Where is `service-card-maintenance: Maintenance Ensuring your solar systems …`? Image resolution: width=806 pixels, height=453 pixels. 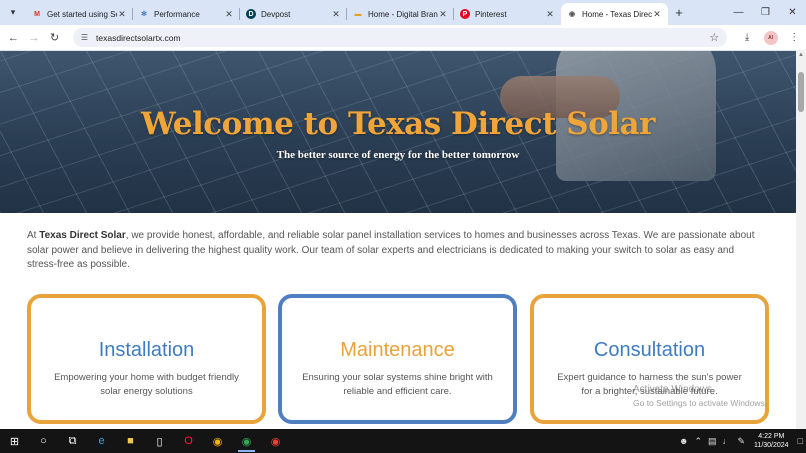
service-card-maintenance: Maintenance Ensuring your solar systems … is located at coordinates (397, 359).